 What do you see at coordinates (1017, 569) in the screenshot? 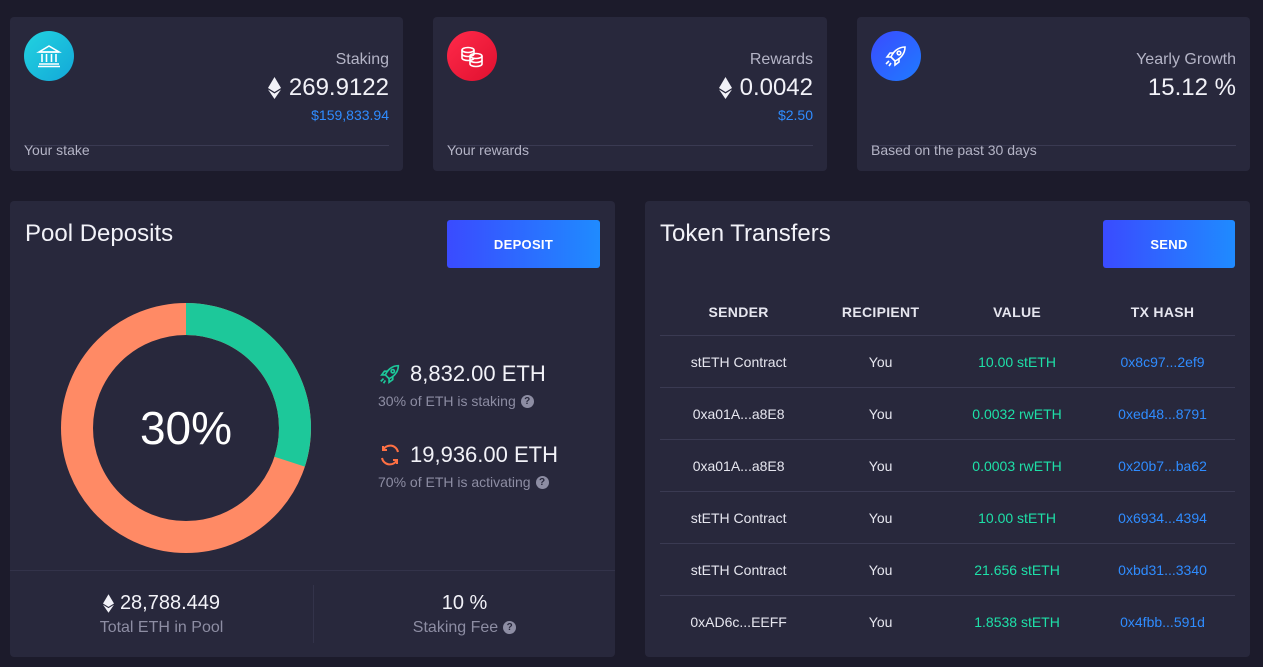
I see `cell-value: 21.656 stETH` at bounding box center [1017, 569].